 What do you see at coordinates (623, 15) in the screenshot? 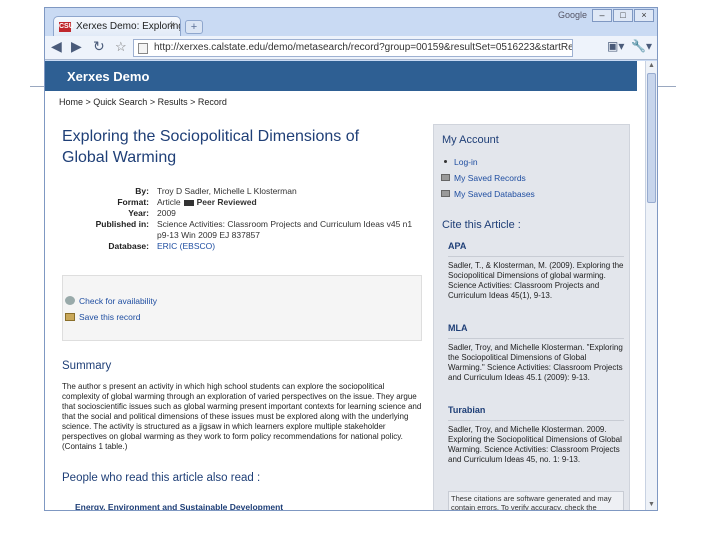
I see `maximize-button: □` at bounding box center [623, 15].